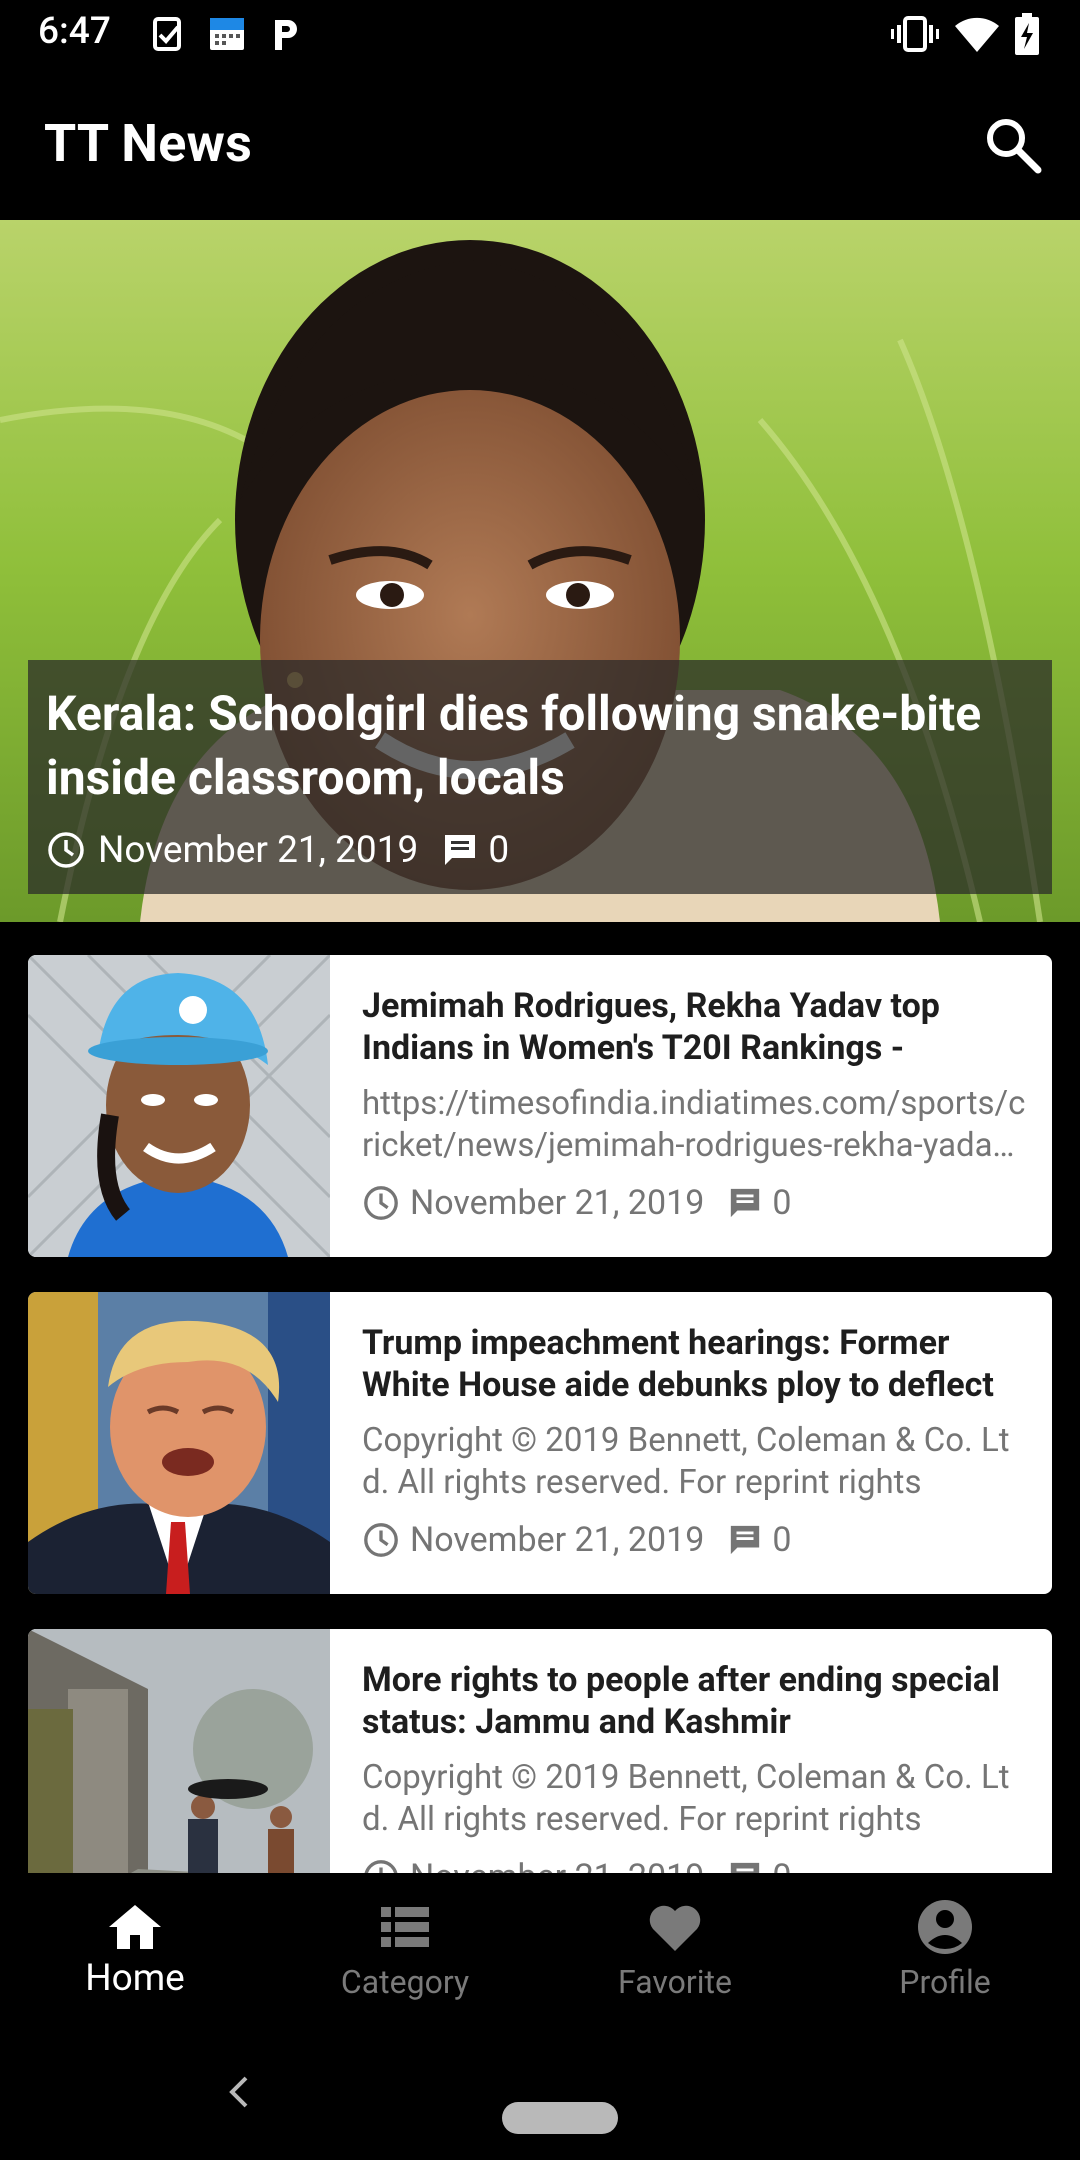 This screenshot has width=1080, height=2160. What do you see at coordinates (945, 1982) in the screenshot?
I see `nav-profile-label: Profile` at bounding box center [945, 1982].